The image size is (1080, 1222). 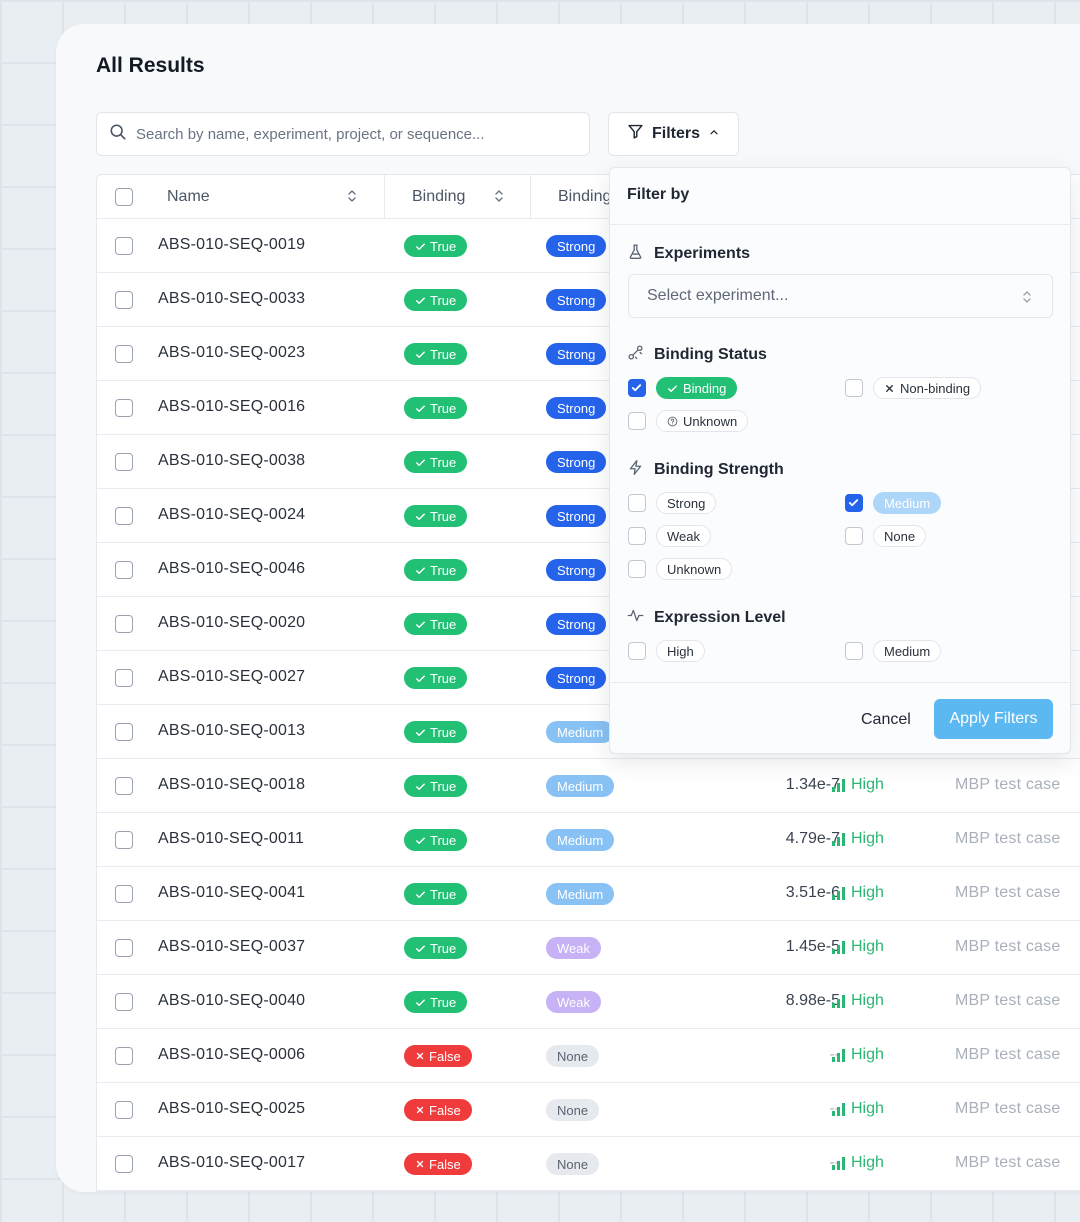 What do you see at coordinates (438, 197) in the screenshot?
I see `column-header-binding: Binding` at bounding box center [438, 197].